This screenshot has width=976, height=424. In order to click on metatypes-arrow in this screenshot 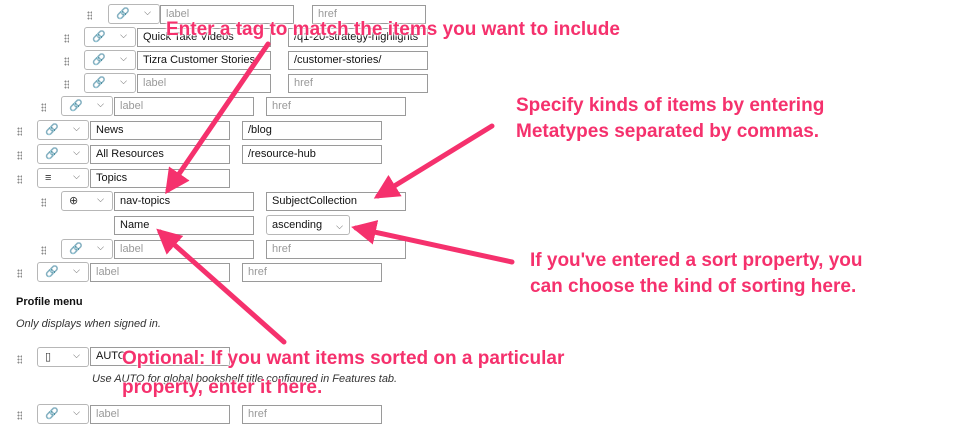, I will do `click(434, 161)`.